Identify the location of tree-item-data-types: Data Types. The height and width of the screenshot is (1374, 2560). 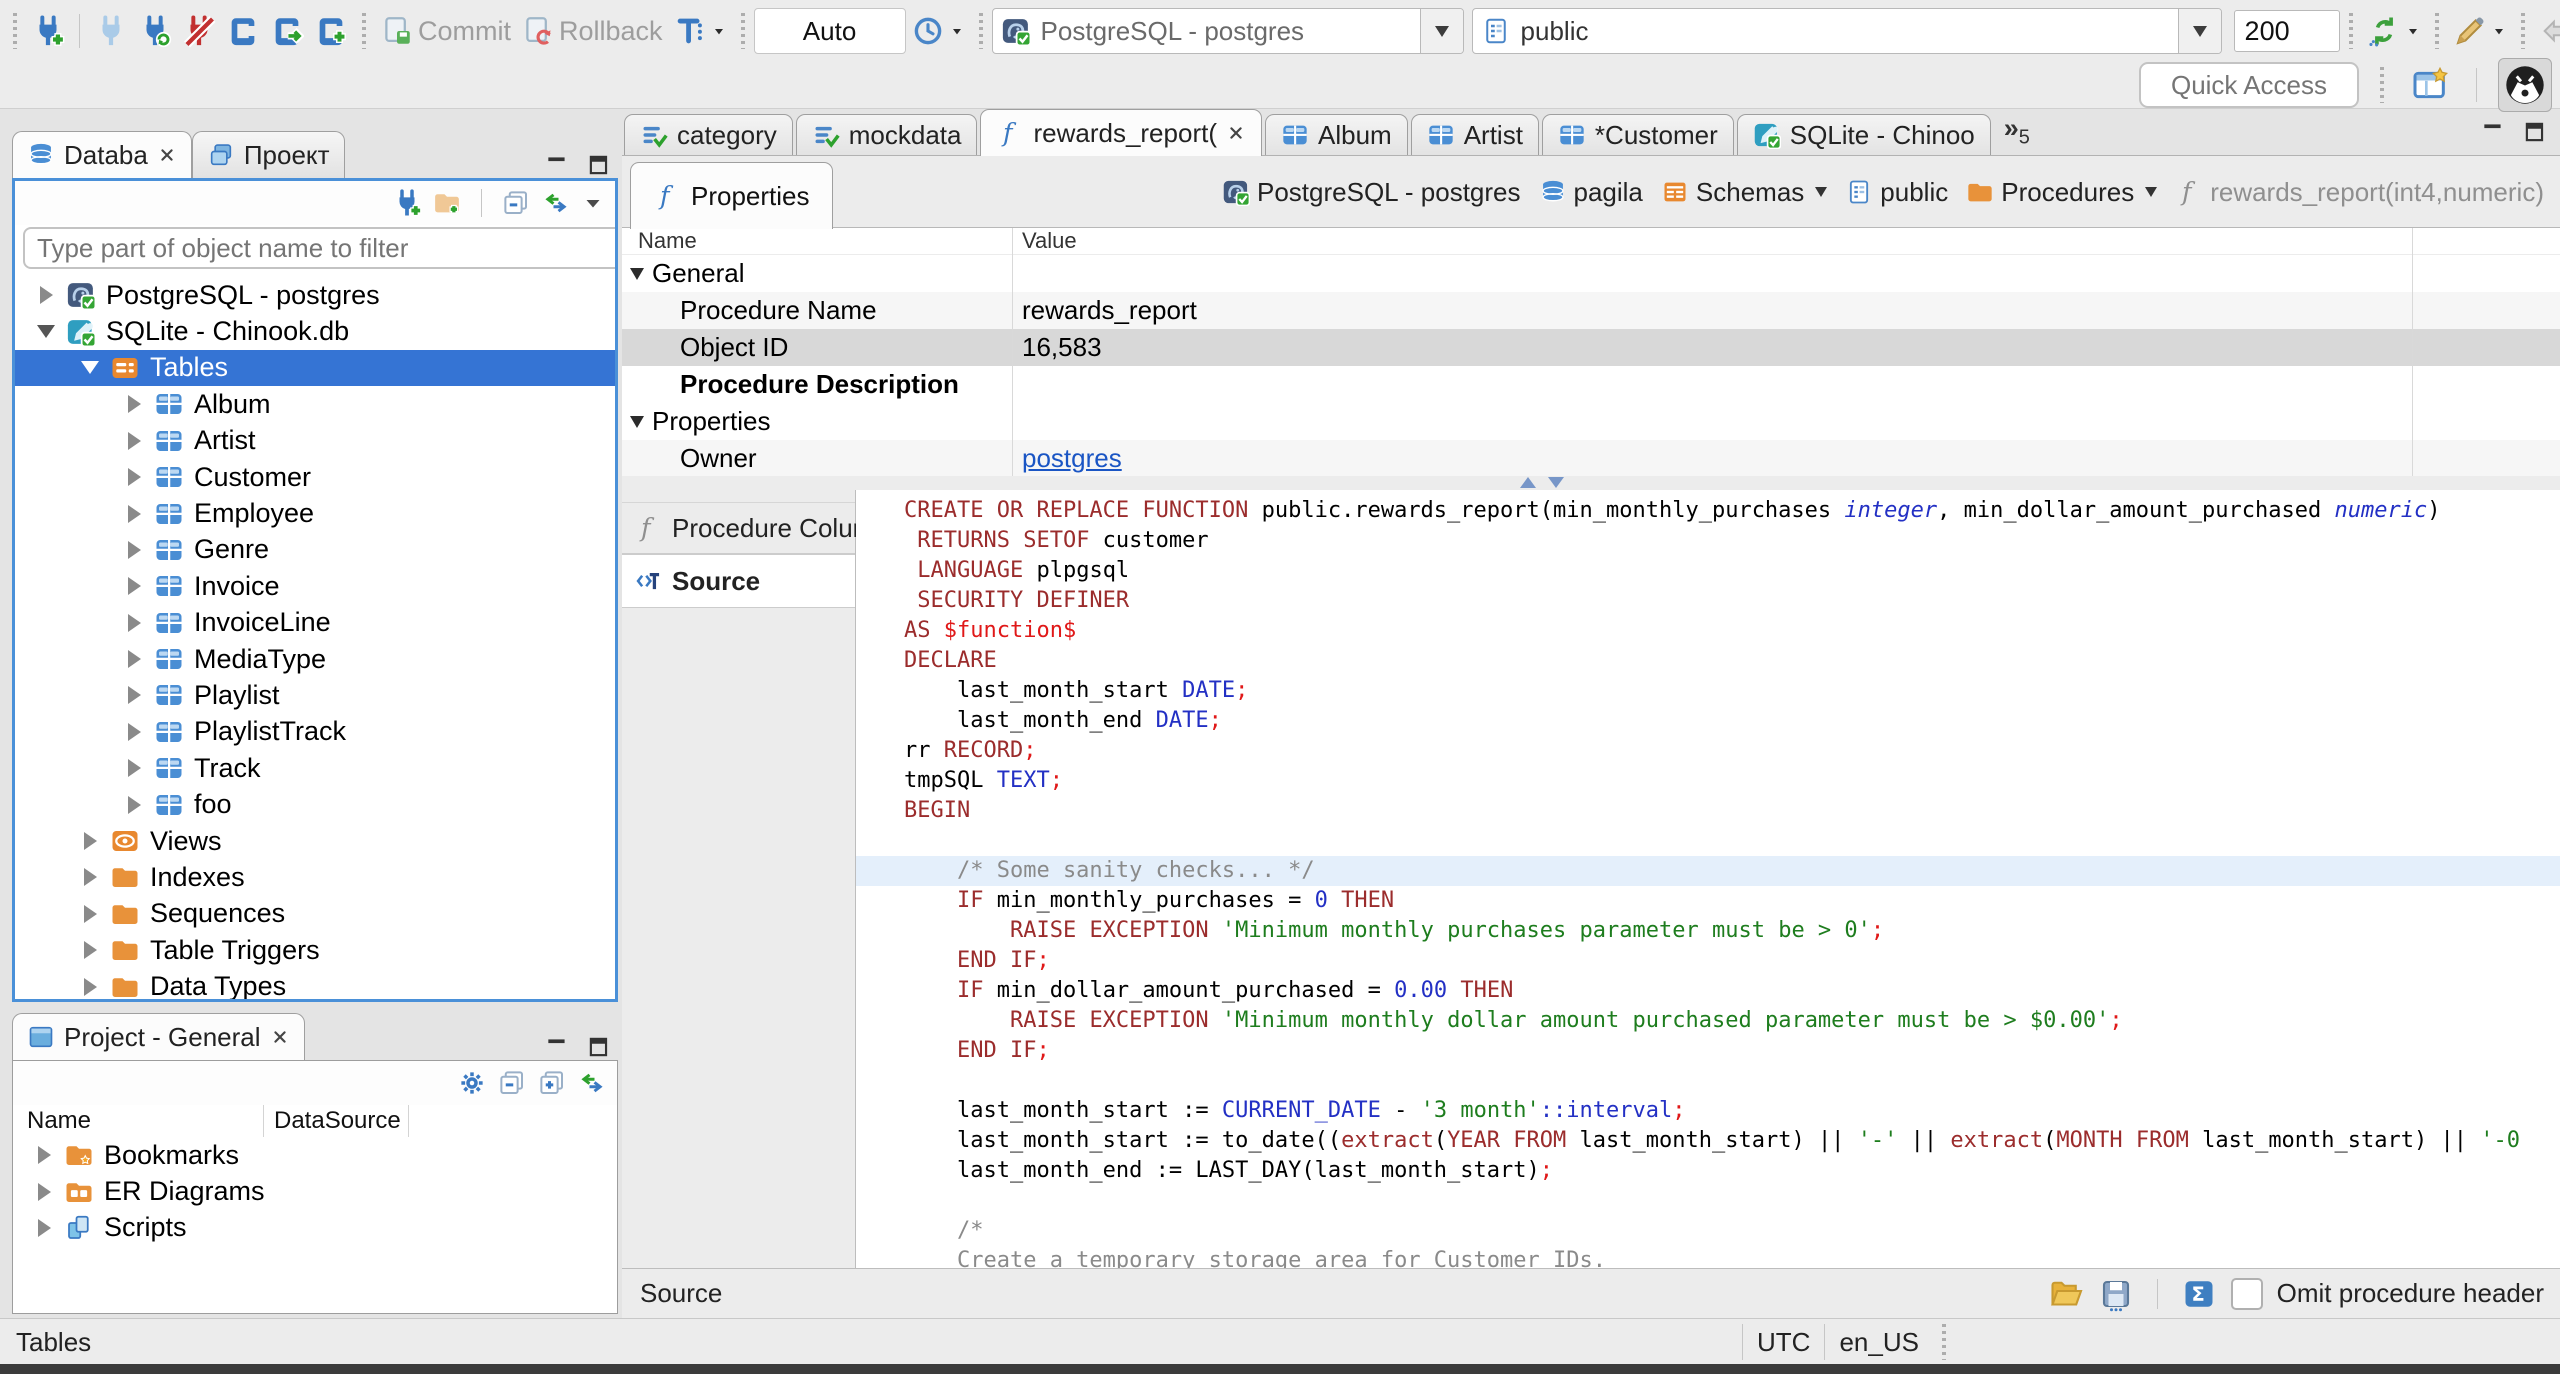
(315, 983).